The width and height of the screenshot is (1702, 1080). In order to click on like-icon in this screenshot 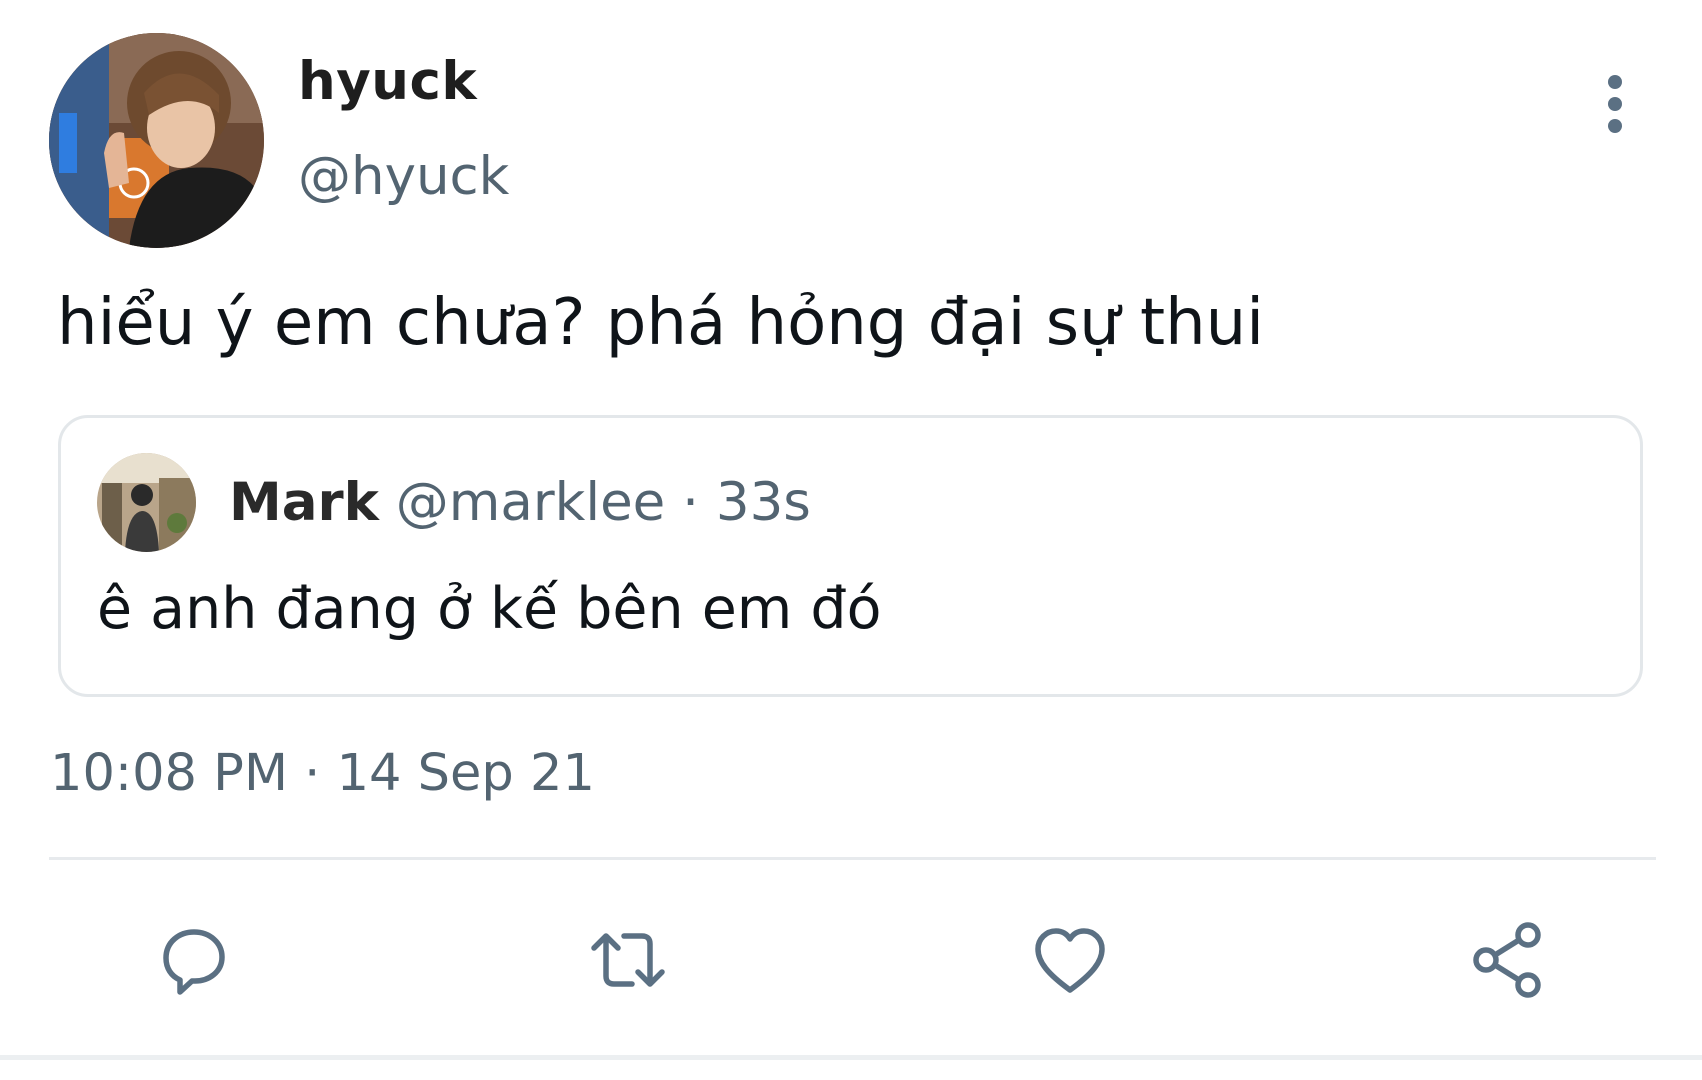, I will do `click(1070, 960)`.